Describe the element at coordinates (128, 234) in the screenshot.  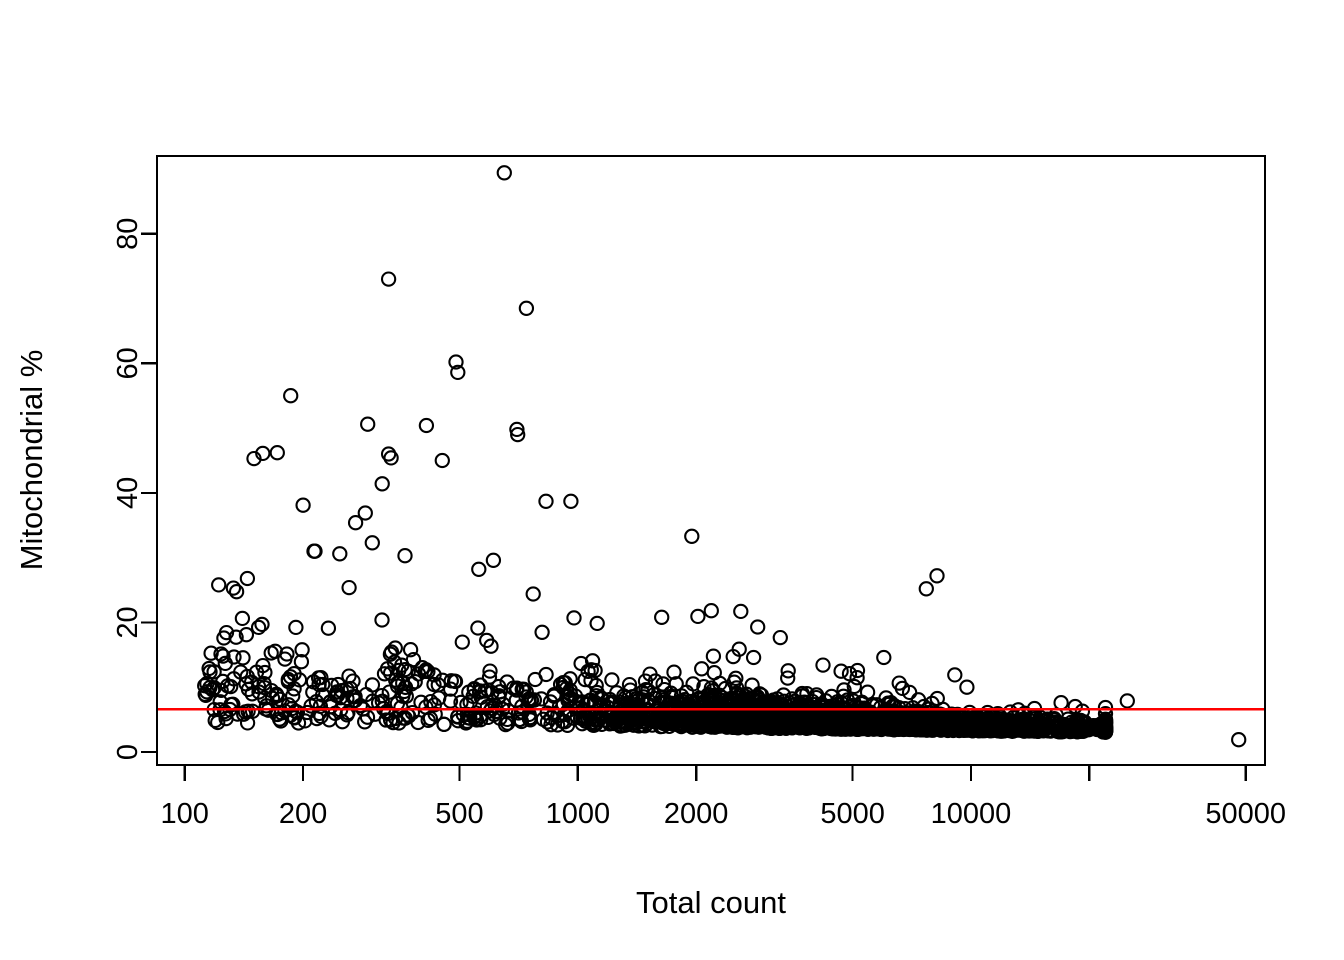
I see `y-tick-label: 80` at that location.